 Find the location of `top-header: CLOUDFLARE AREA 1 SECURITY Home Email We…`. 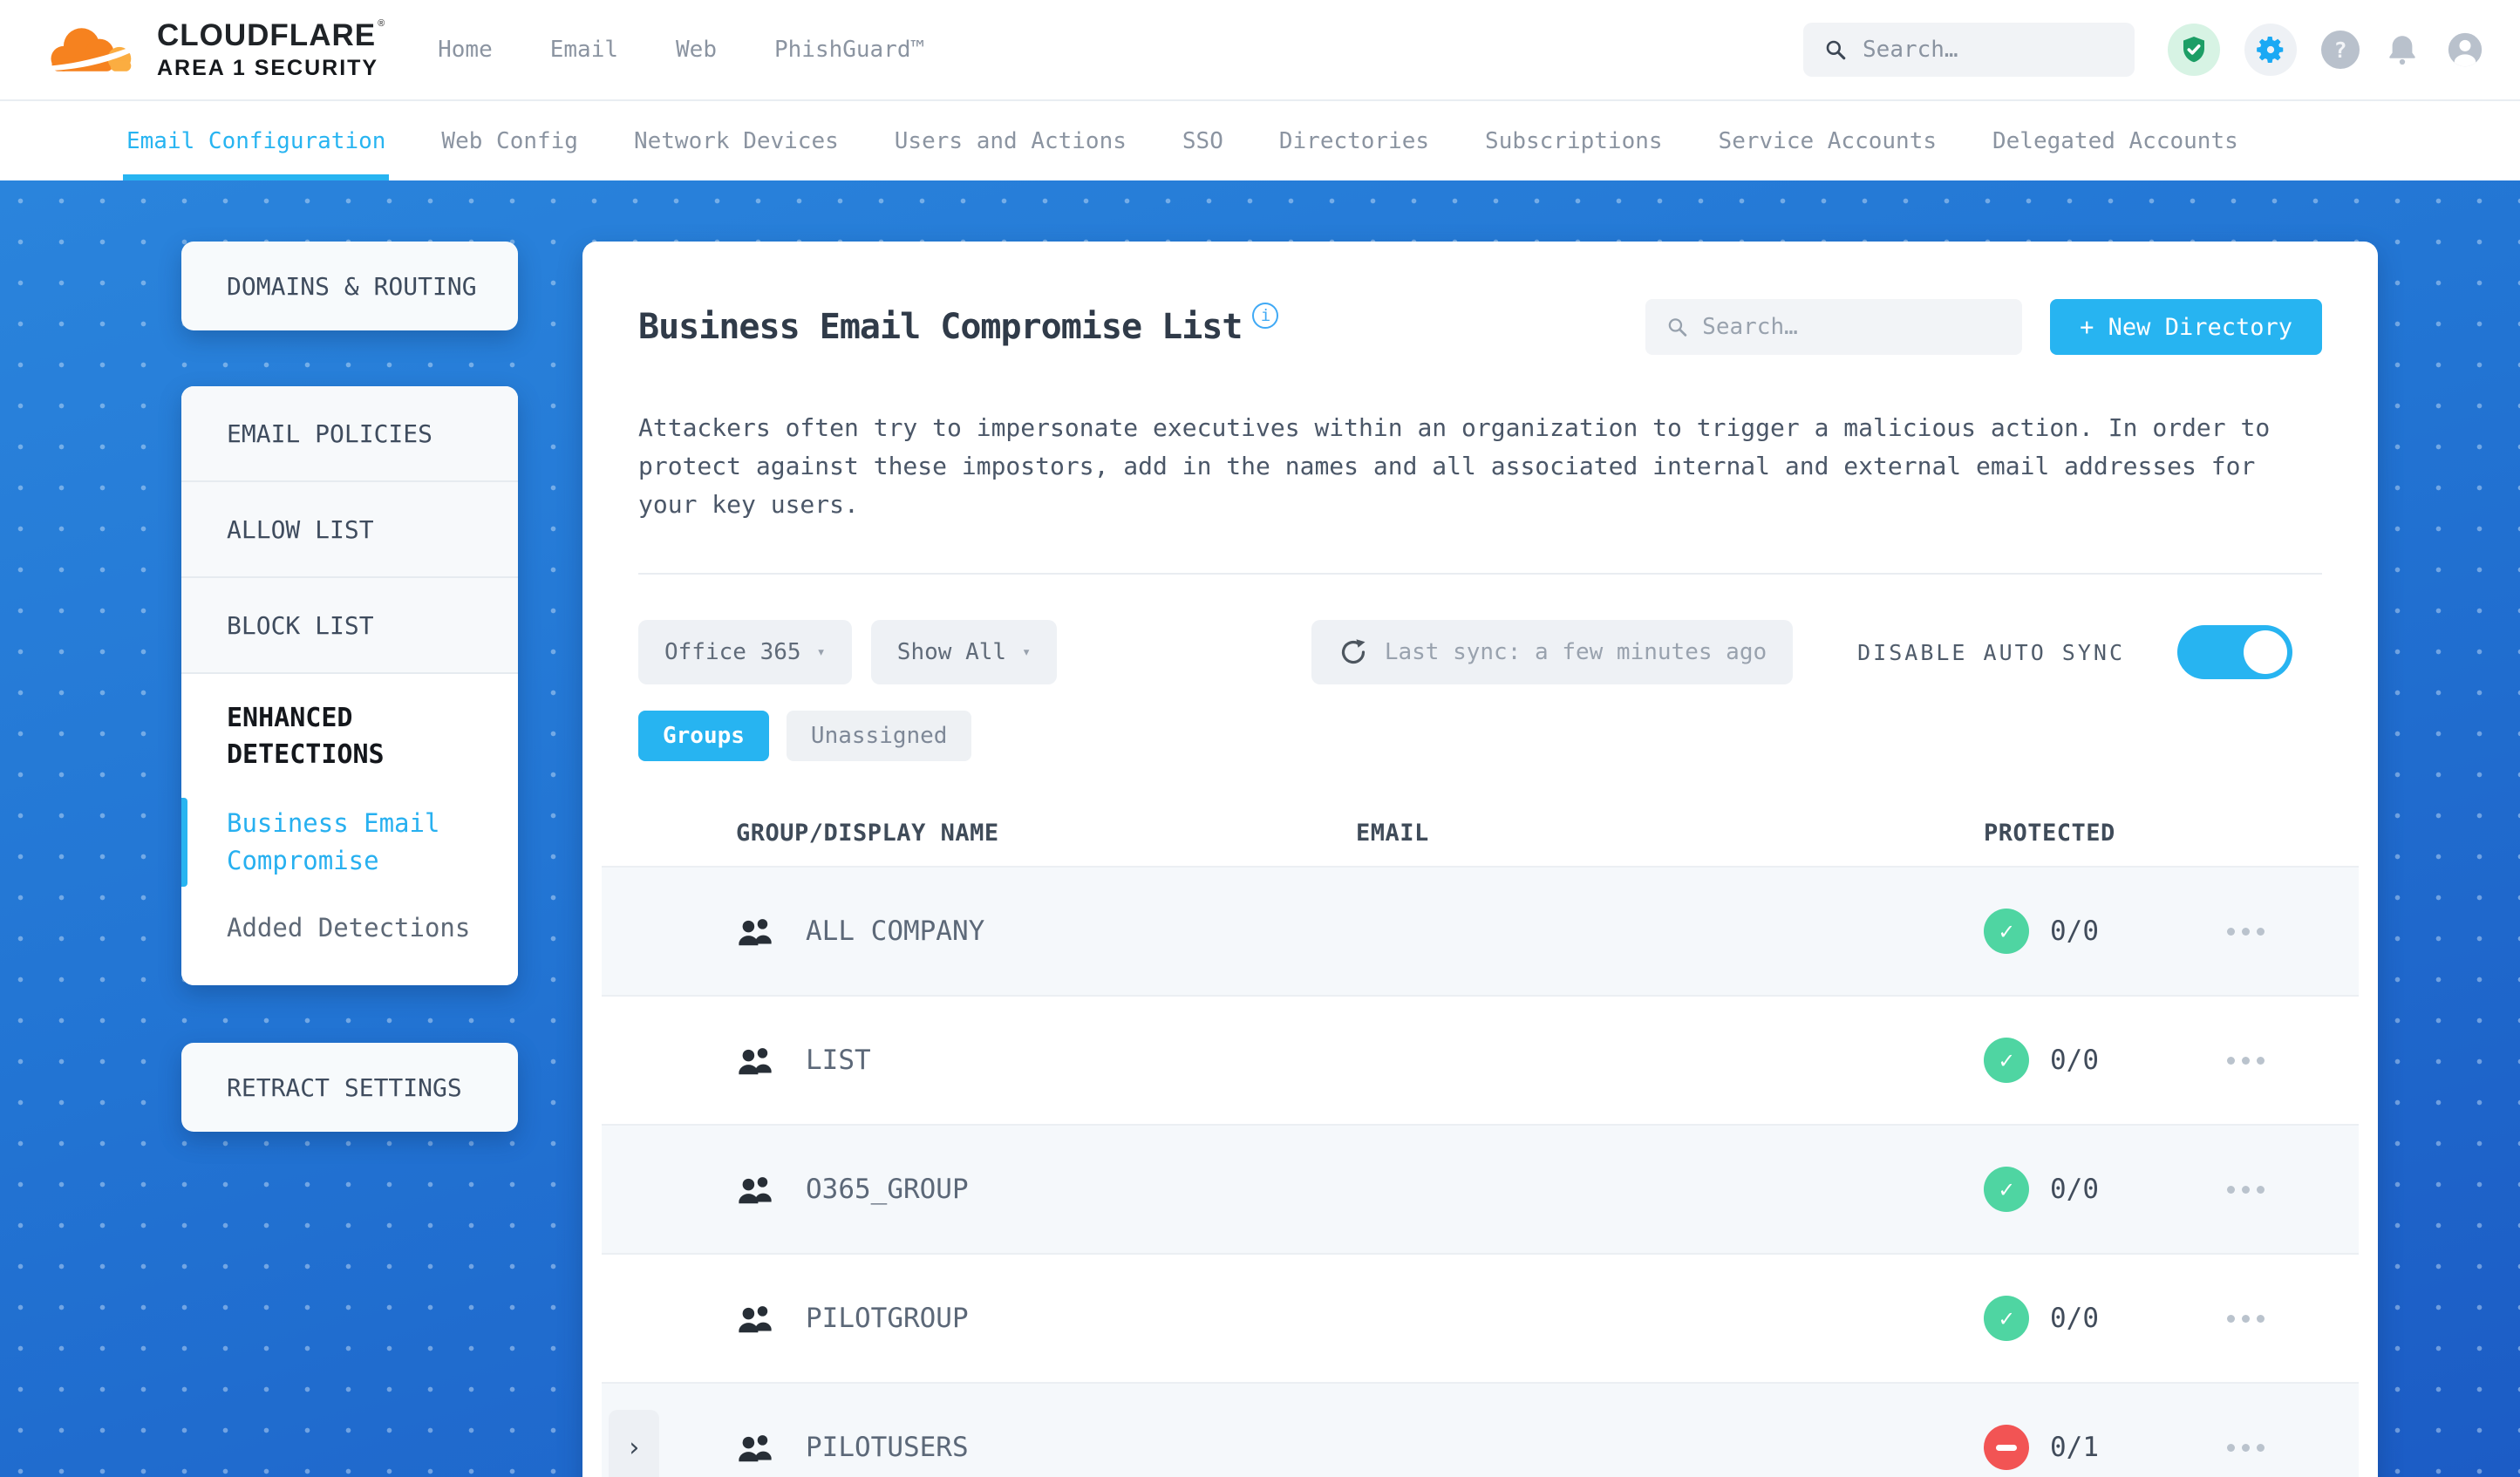

top-header: CLOUDFLARE AREA 1 SECURITY Home Email We… is located at coordinates (1260, 51).